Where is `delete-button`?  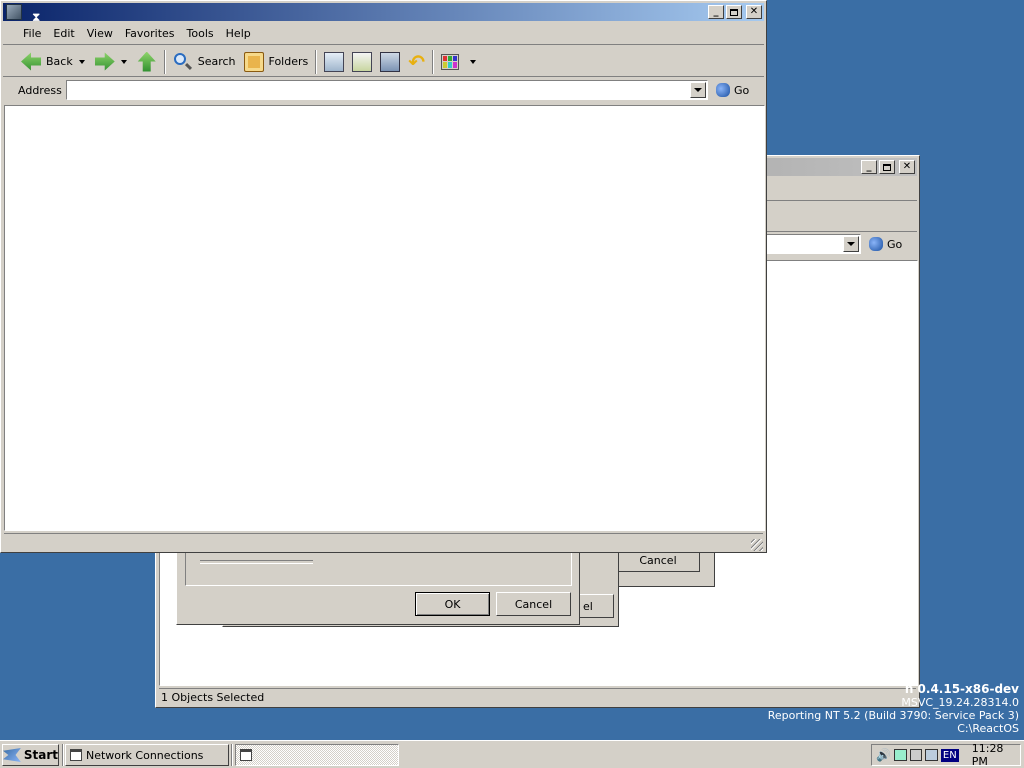
delete-button is located at coordinates (390, 62).